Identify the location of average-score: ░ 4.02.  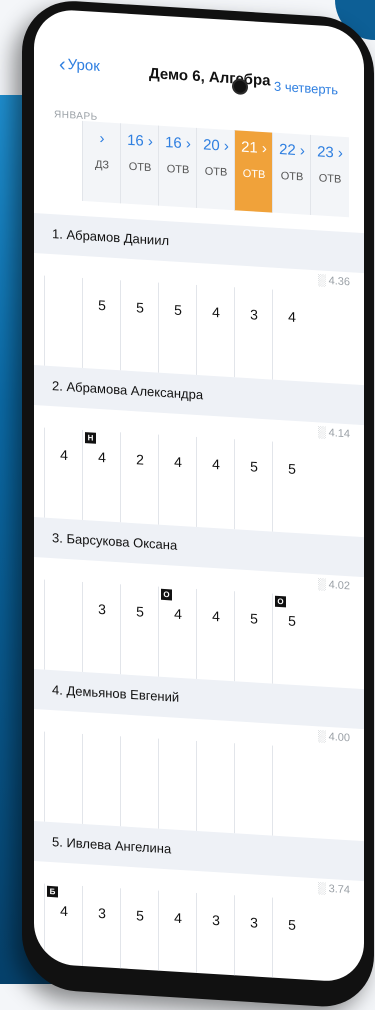
(333, 585).